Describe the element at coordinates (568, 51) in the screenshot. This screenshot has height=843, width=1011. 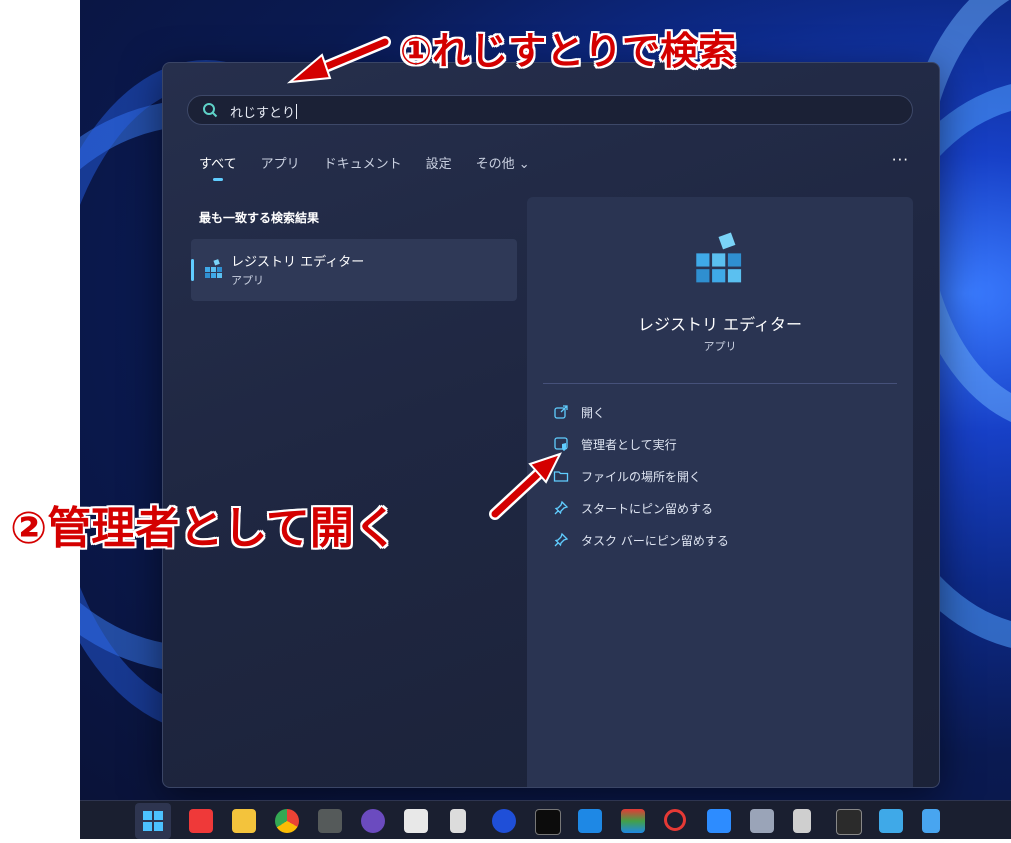
I see `annotation-step1: ①れじすとりで検索` at that location.